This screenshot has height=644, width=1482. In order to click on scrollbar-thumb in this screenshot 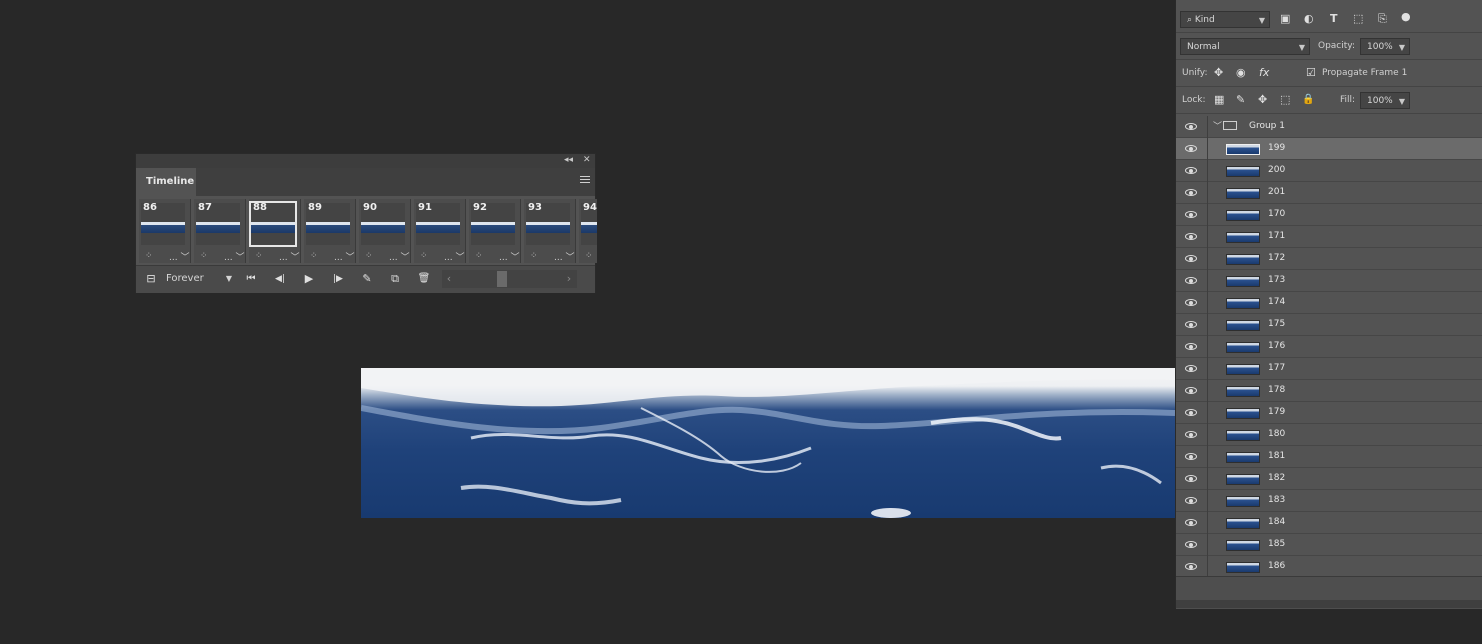, I will do `click(502, 279)`.